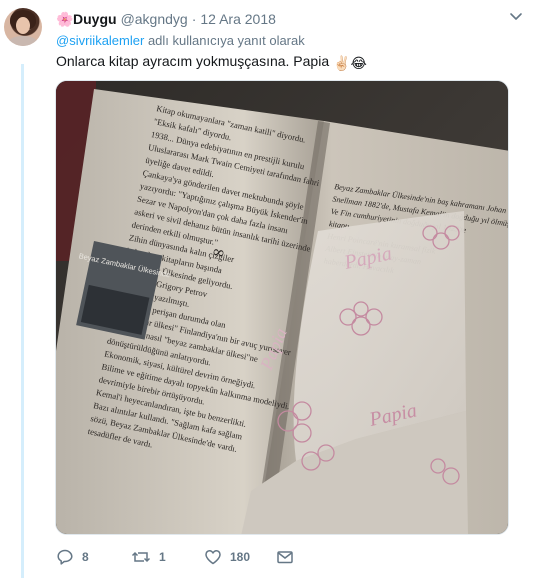 Image resolution: width=535 pixels, height=578 pixels. I want to click on tweet-actions: 8 1 180, so click(175, 557).